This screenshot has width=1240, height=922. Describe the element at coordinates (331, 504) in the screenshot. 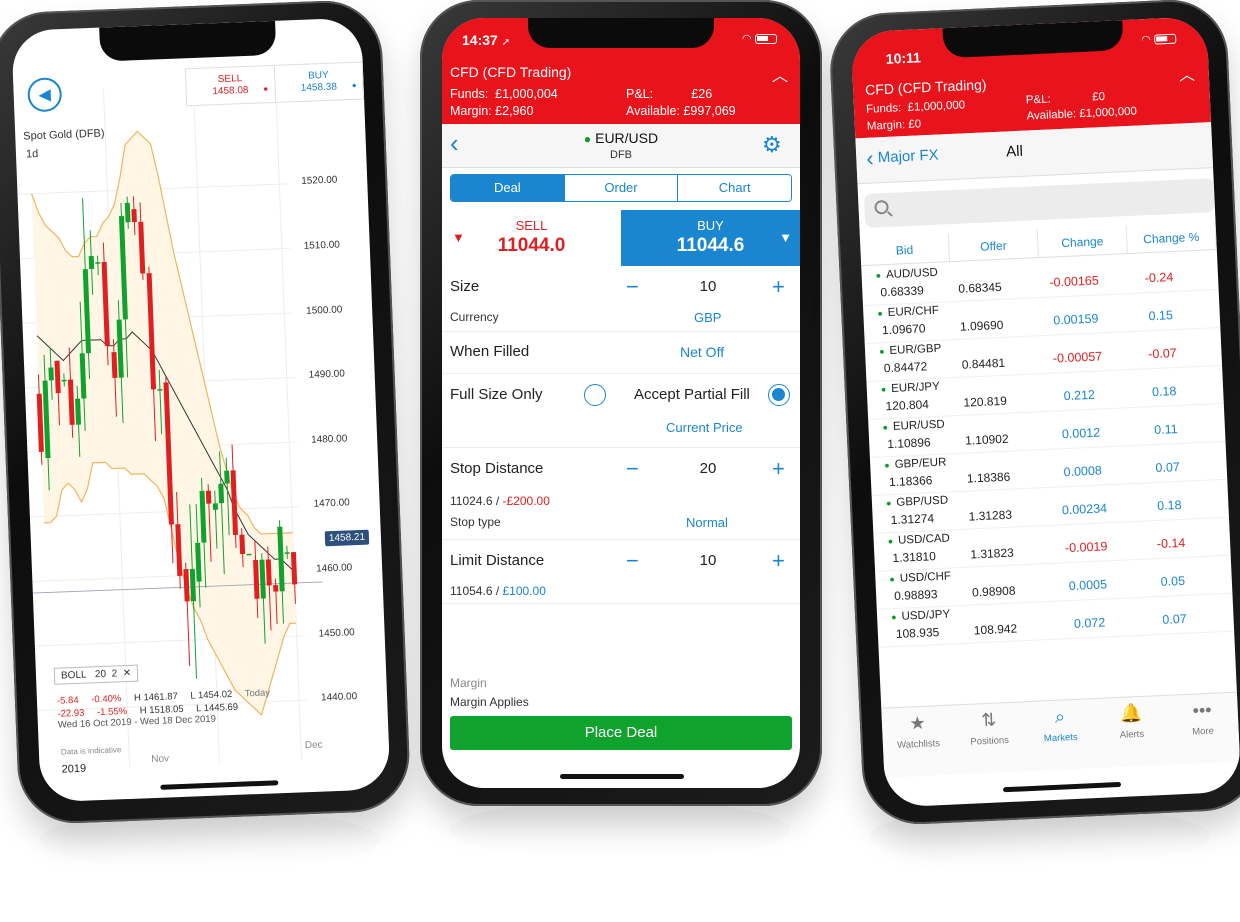

I see `price-axis-label: 1470.00` at that location.